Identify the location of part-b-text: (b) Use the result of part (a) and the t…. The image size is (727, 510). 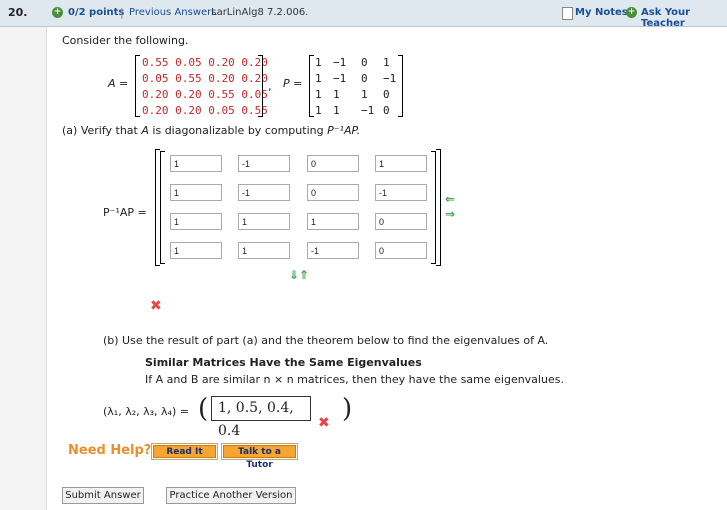
(326, 340).